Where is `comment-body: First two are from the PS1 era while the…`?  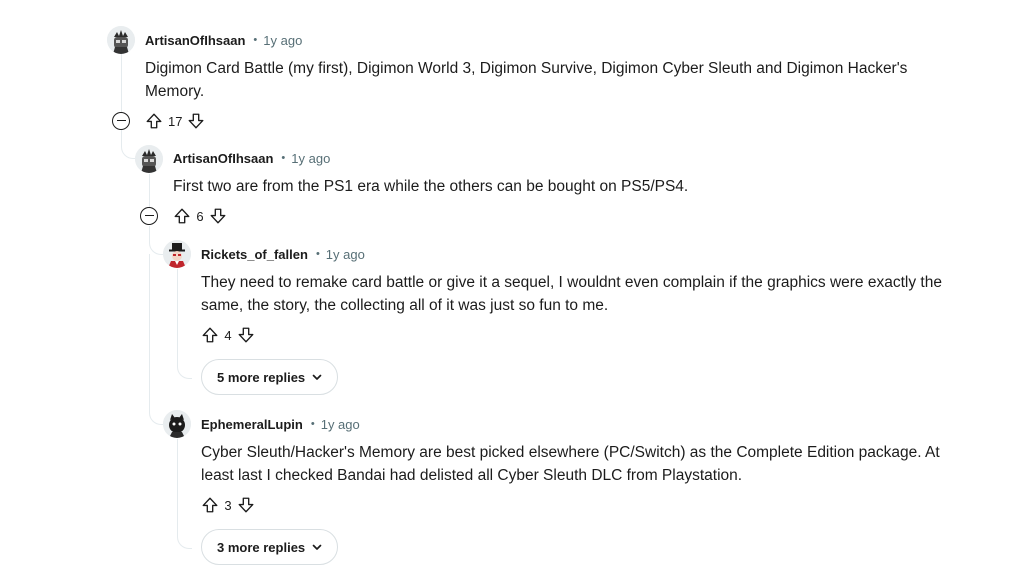 comment-body: First two are from the PS1 era while the… is located at coordinates (431, 186).